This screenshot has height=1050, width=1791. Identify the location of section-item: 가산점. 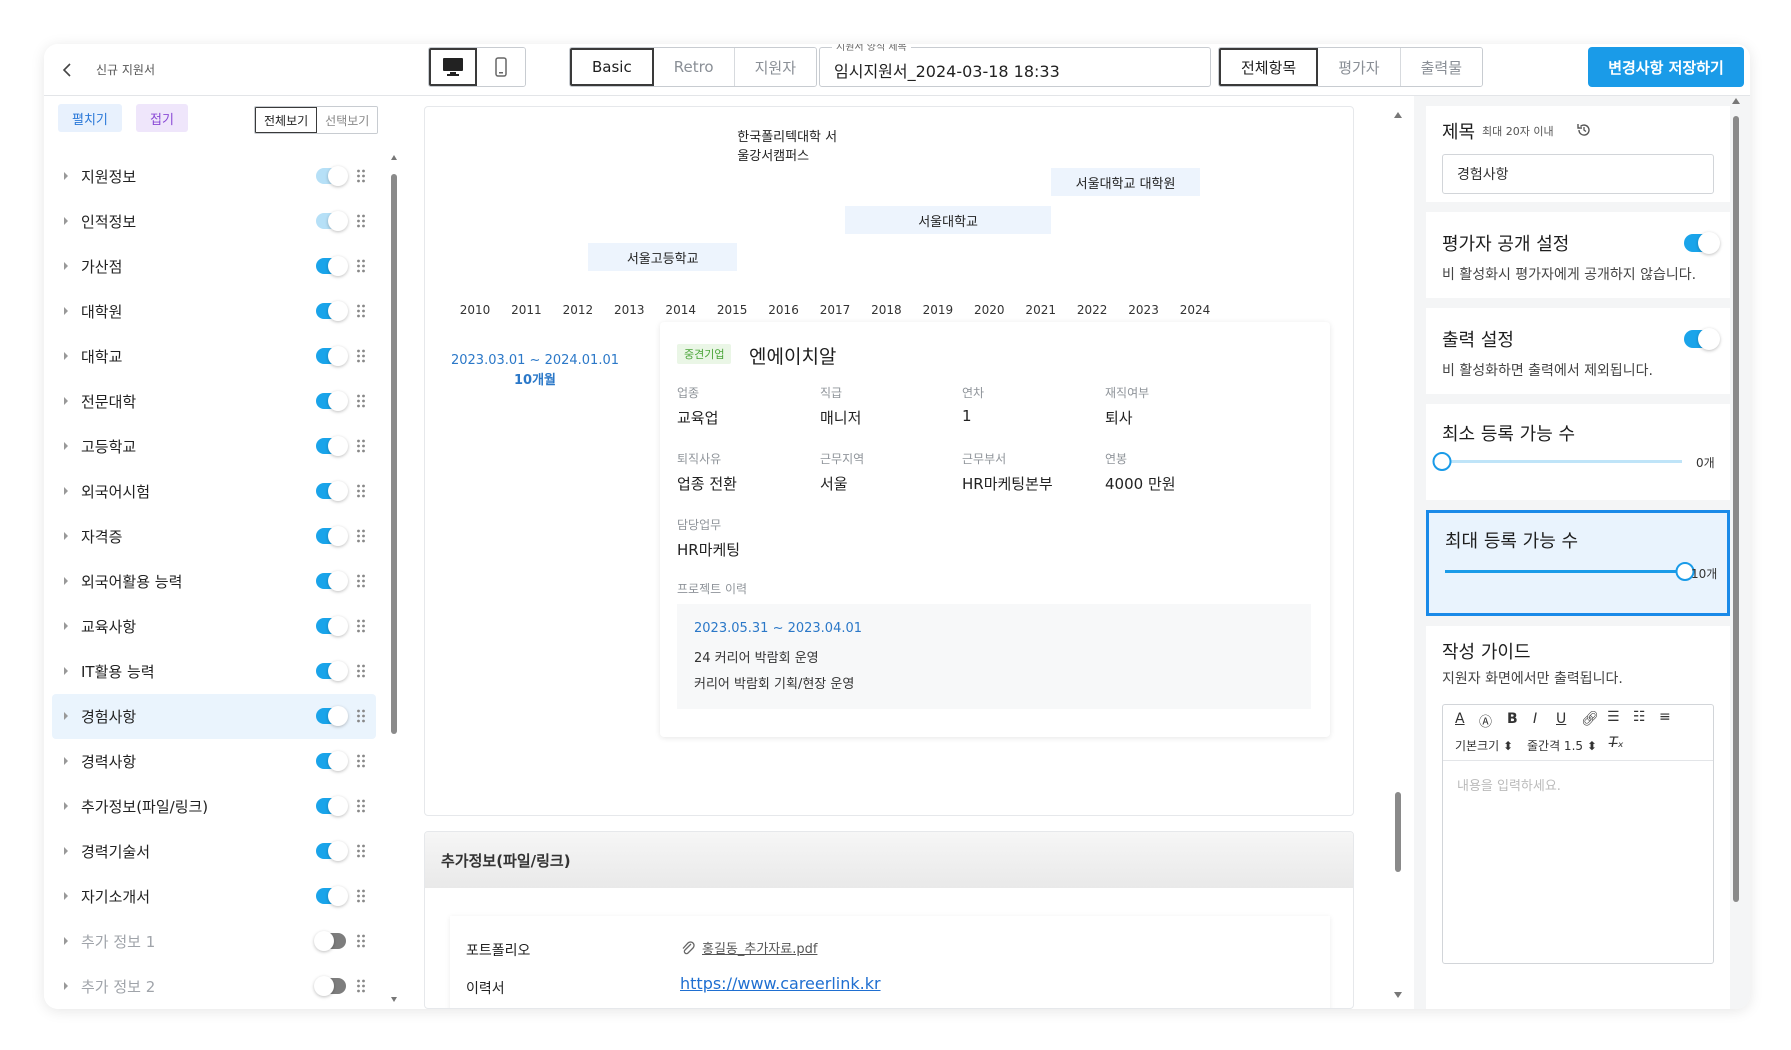
(214, 266).